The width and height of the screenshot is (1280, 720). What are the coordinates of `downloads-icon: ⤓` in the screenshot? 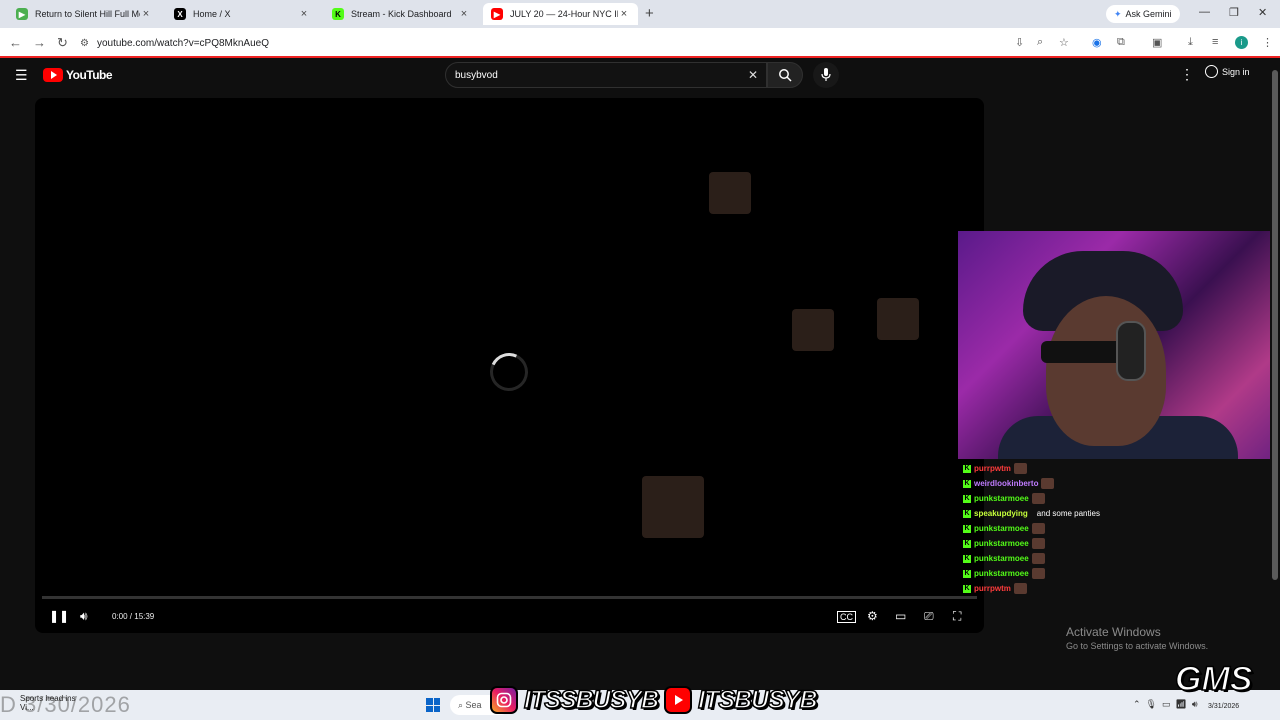 It's located at (1190, 42).